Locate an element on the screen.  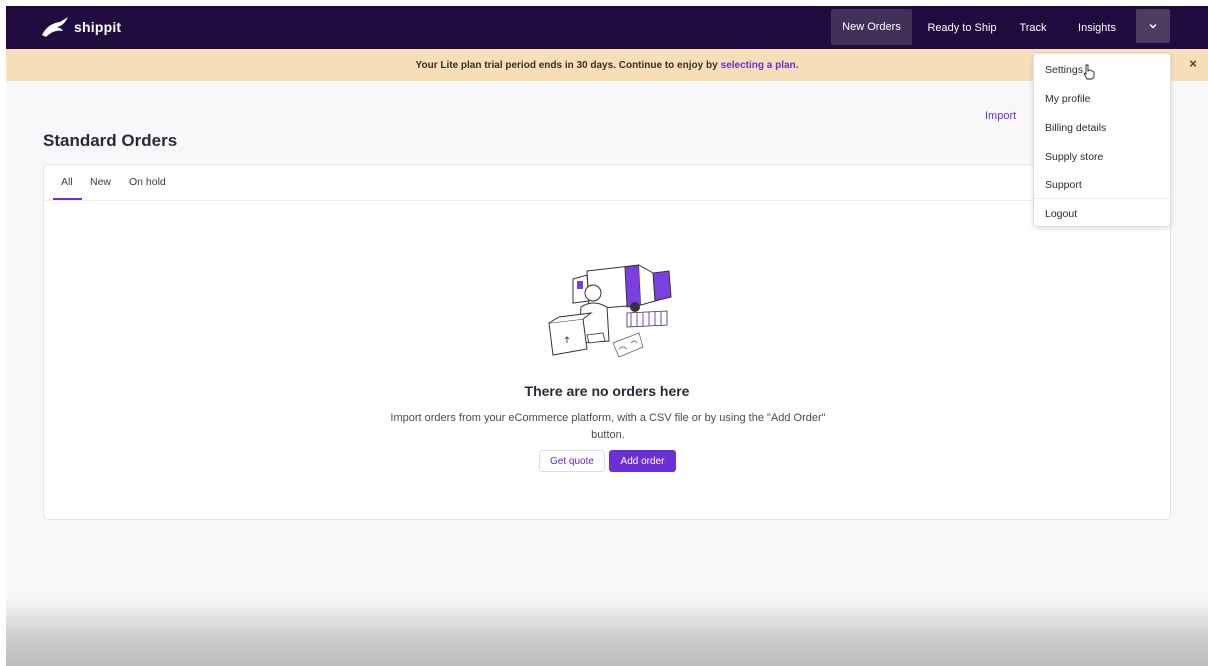
logo-text: shippit is located at coordinates (98, 27).